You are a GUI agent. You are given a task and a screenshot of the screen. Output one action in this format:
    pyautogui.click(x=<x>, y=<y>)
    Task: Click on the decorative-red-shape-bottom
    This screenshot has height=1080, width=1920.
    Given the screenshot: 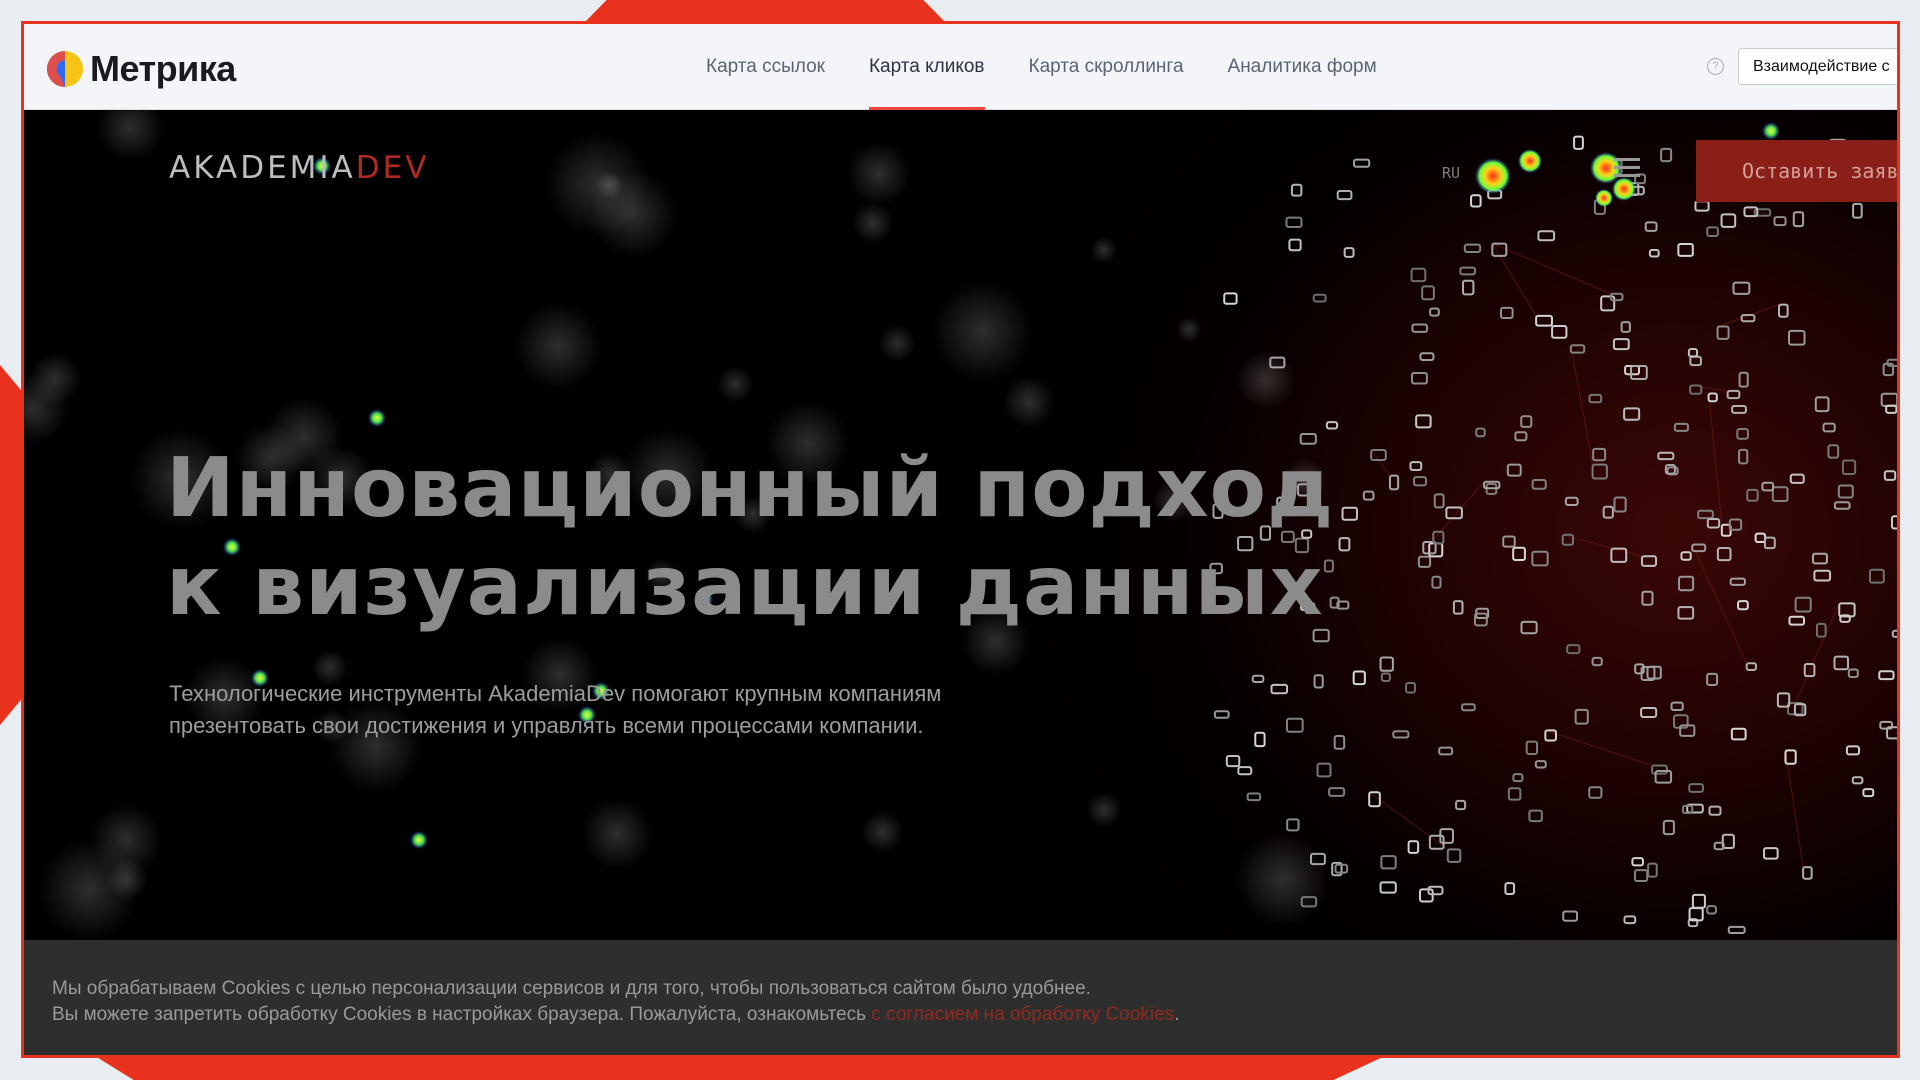 What is the action you would take?
    pyautogui.click(x=740, y=1068)
    